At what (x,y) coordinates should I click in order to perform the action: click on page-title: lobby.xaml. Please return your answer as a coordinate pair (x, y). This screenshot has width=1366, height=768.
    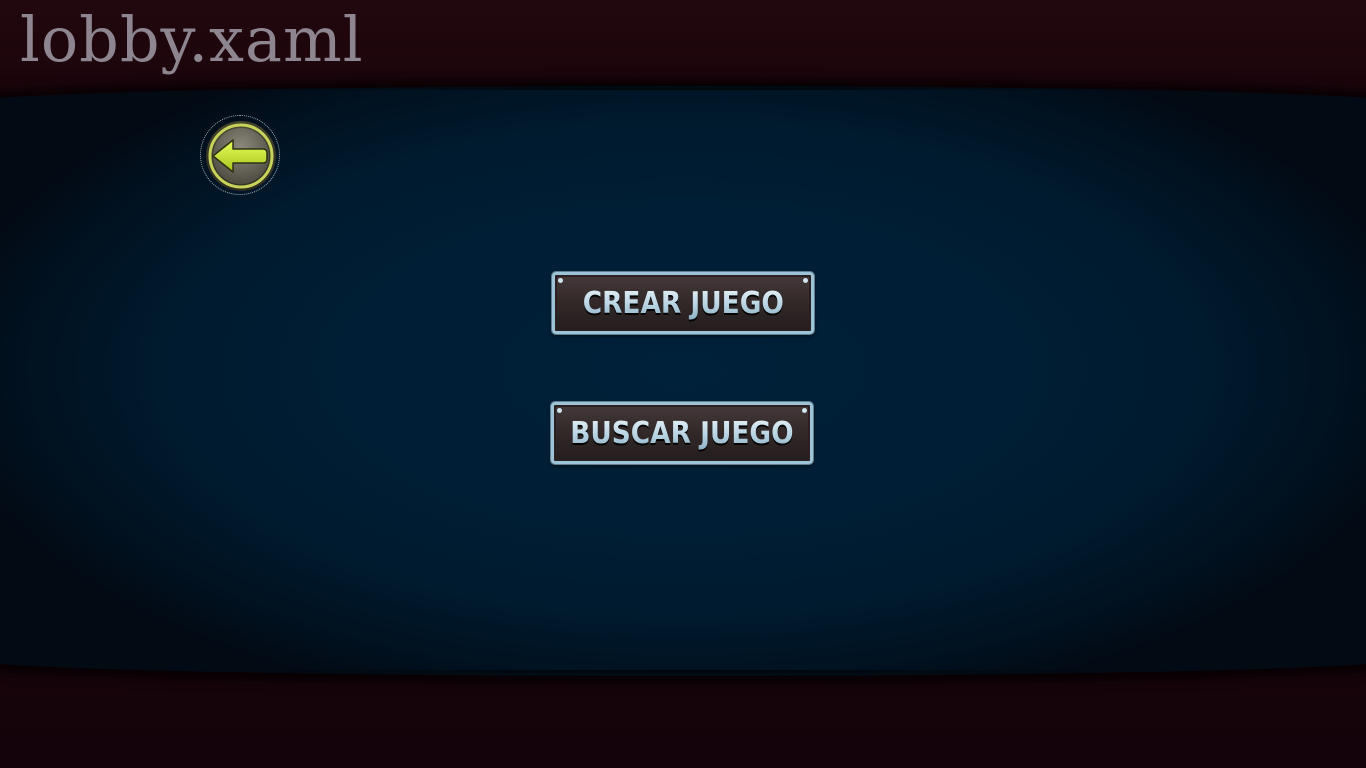
    Looking at the image, I should click on (192, 39).